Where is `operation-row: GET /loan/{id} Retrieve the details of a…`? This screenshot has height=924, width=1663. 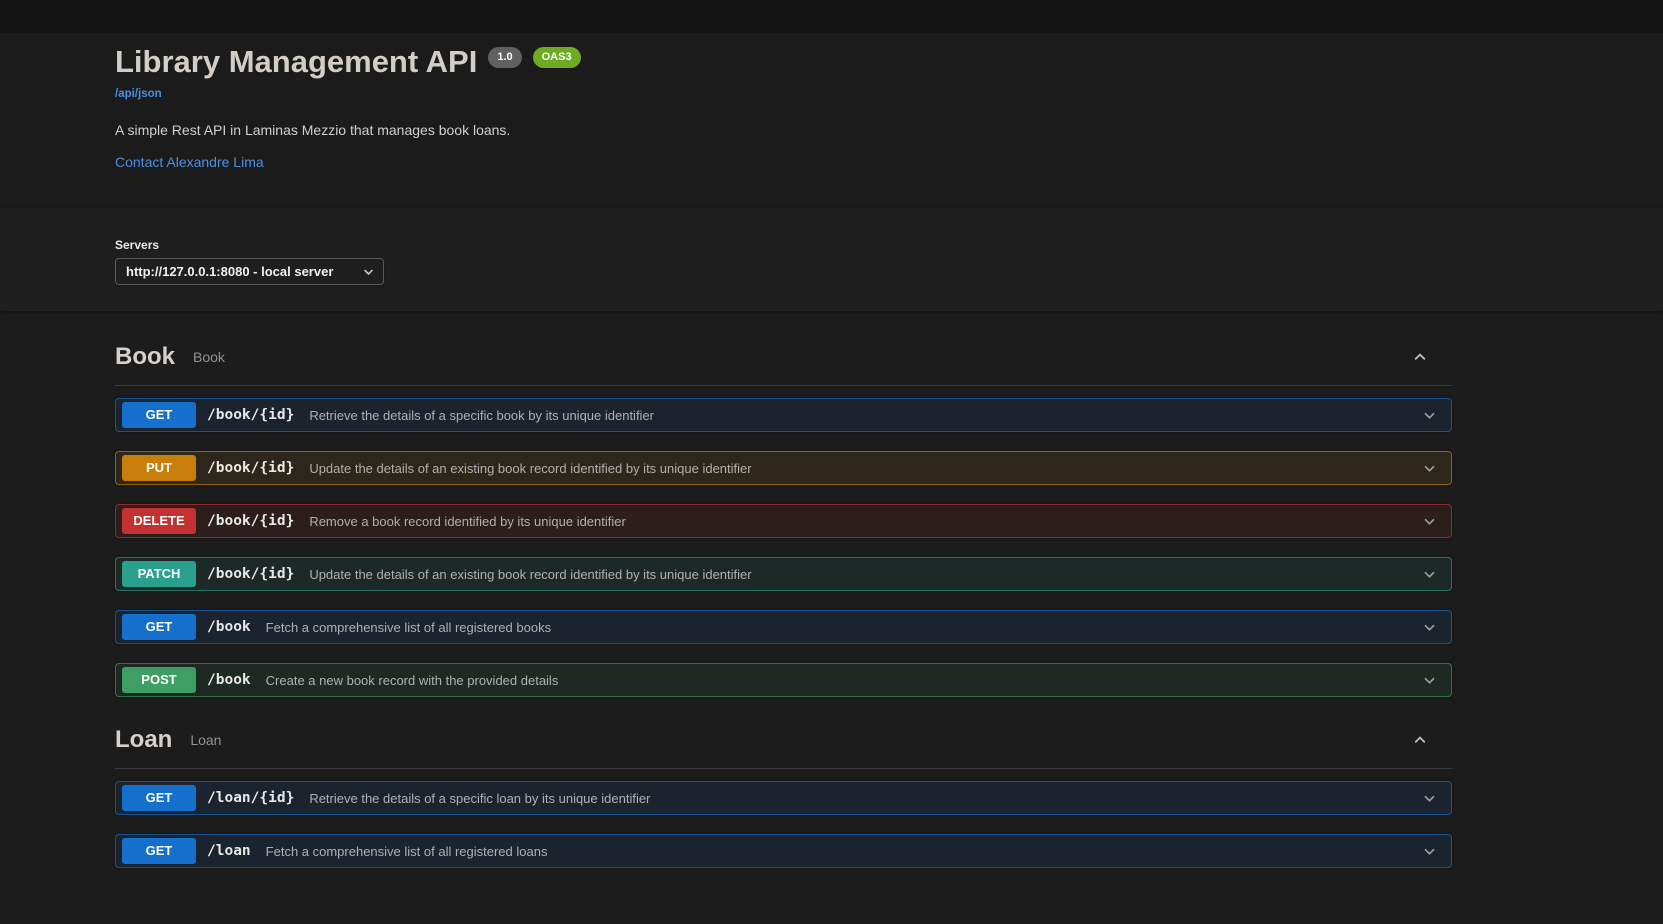 operation-row: GET /loan/{id} Retrieve the details of a… is located at coordinates (783, 798).